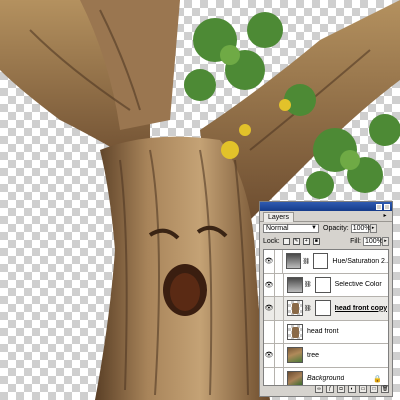  What do you see at coordinates (286, 241) in the screenshot?
I see `lock-transparent-icon` at bounding box center [286, 241].